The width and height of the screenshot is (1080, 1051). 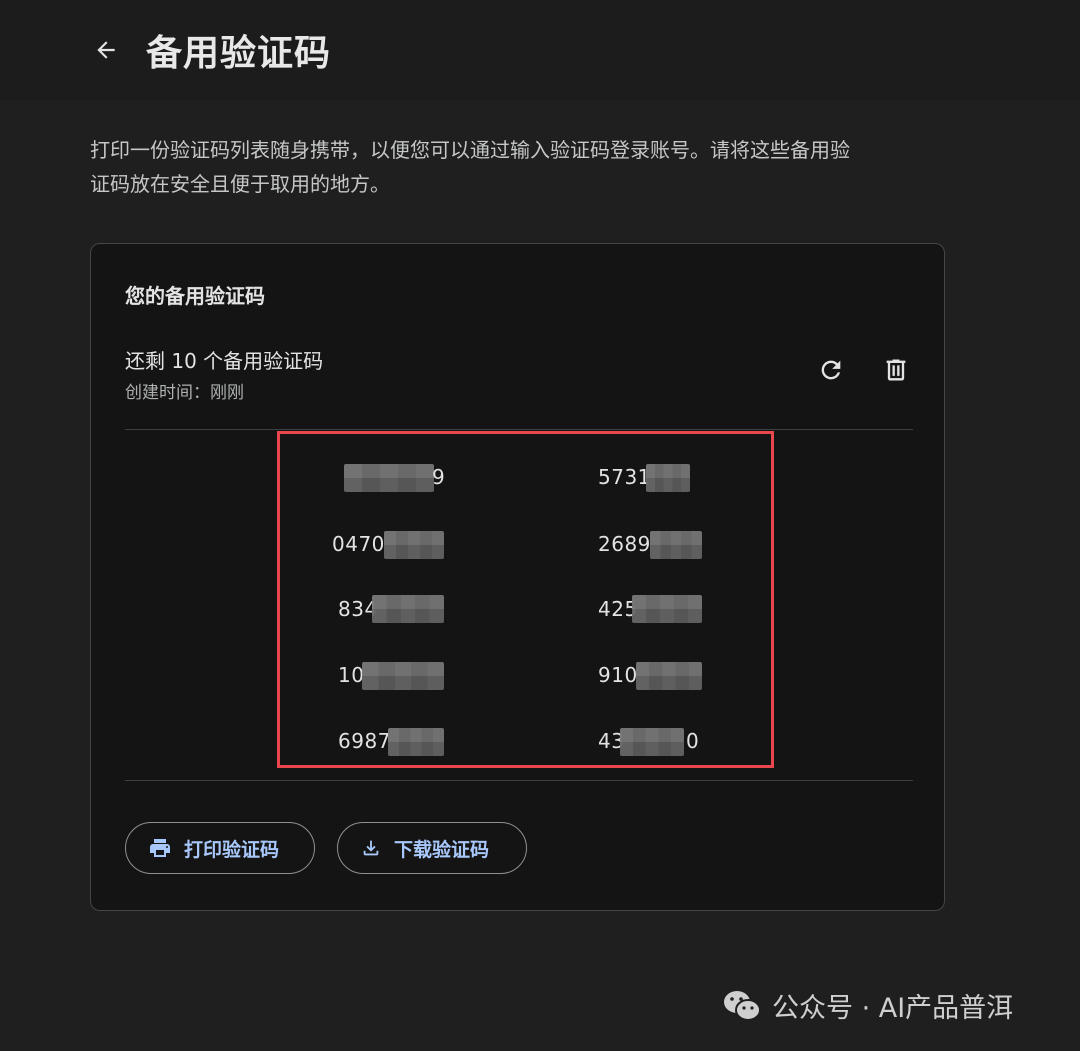 I want to click on back-button, so click(x=106, y=50).